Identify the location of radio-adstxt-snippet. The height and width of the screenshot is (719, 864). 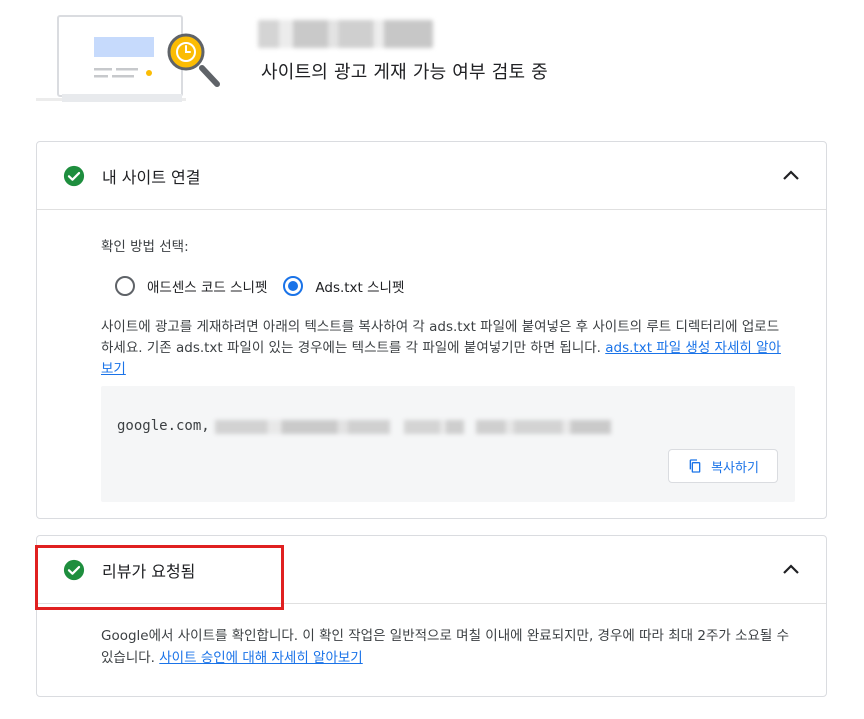
(293, 286).